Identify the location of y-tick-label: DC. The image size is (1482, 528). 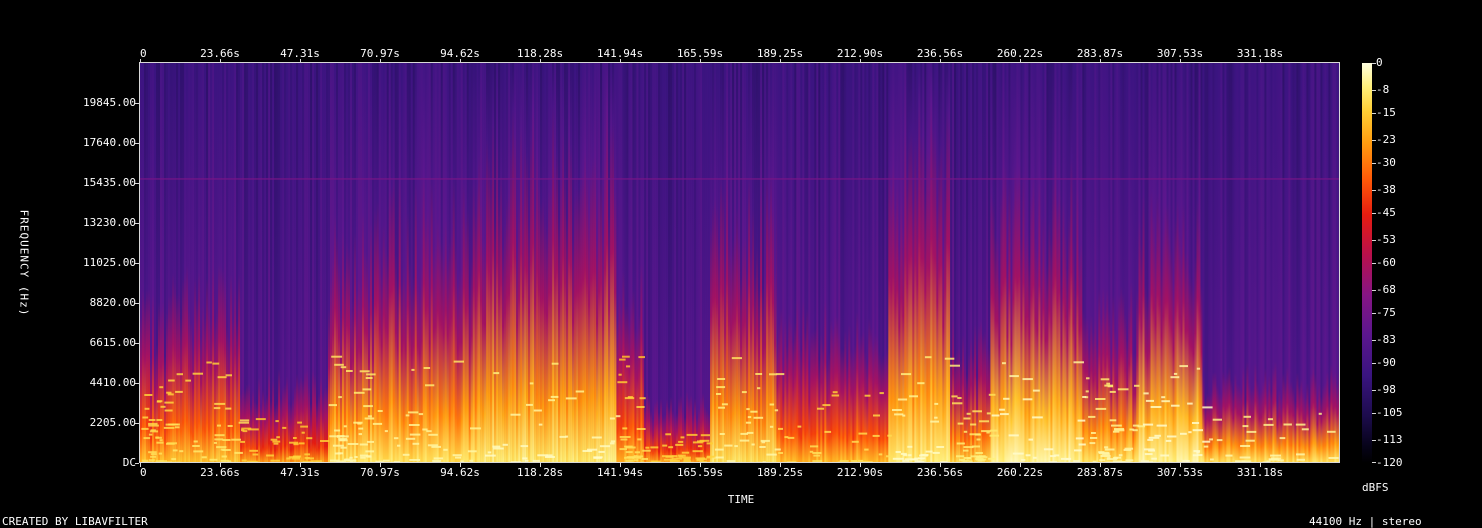
(129, 462).